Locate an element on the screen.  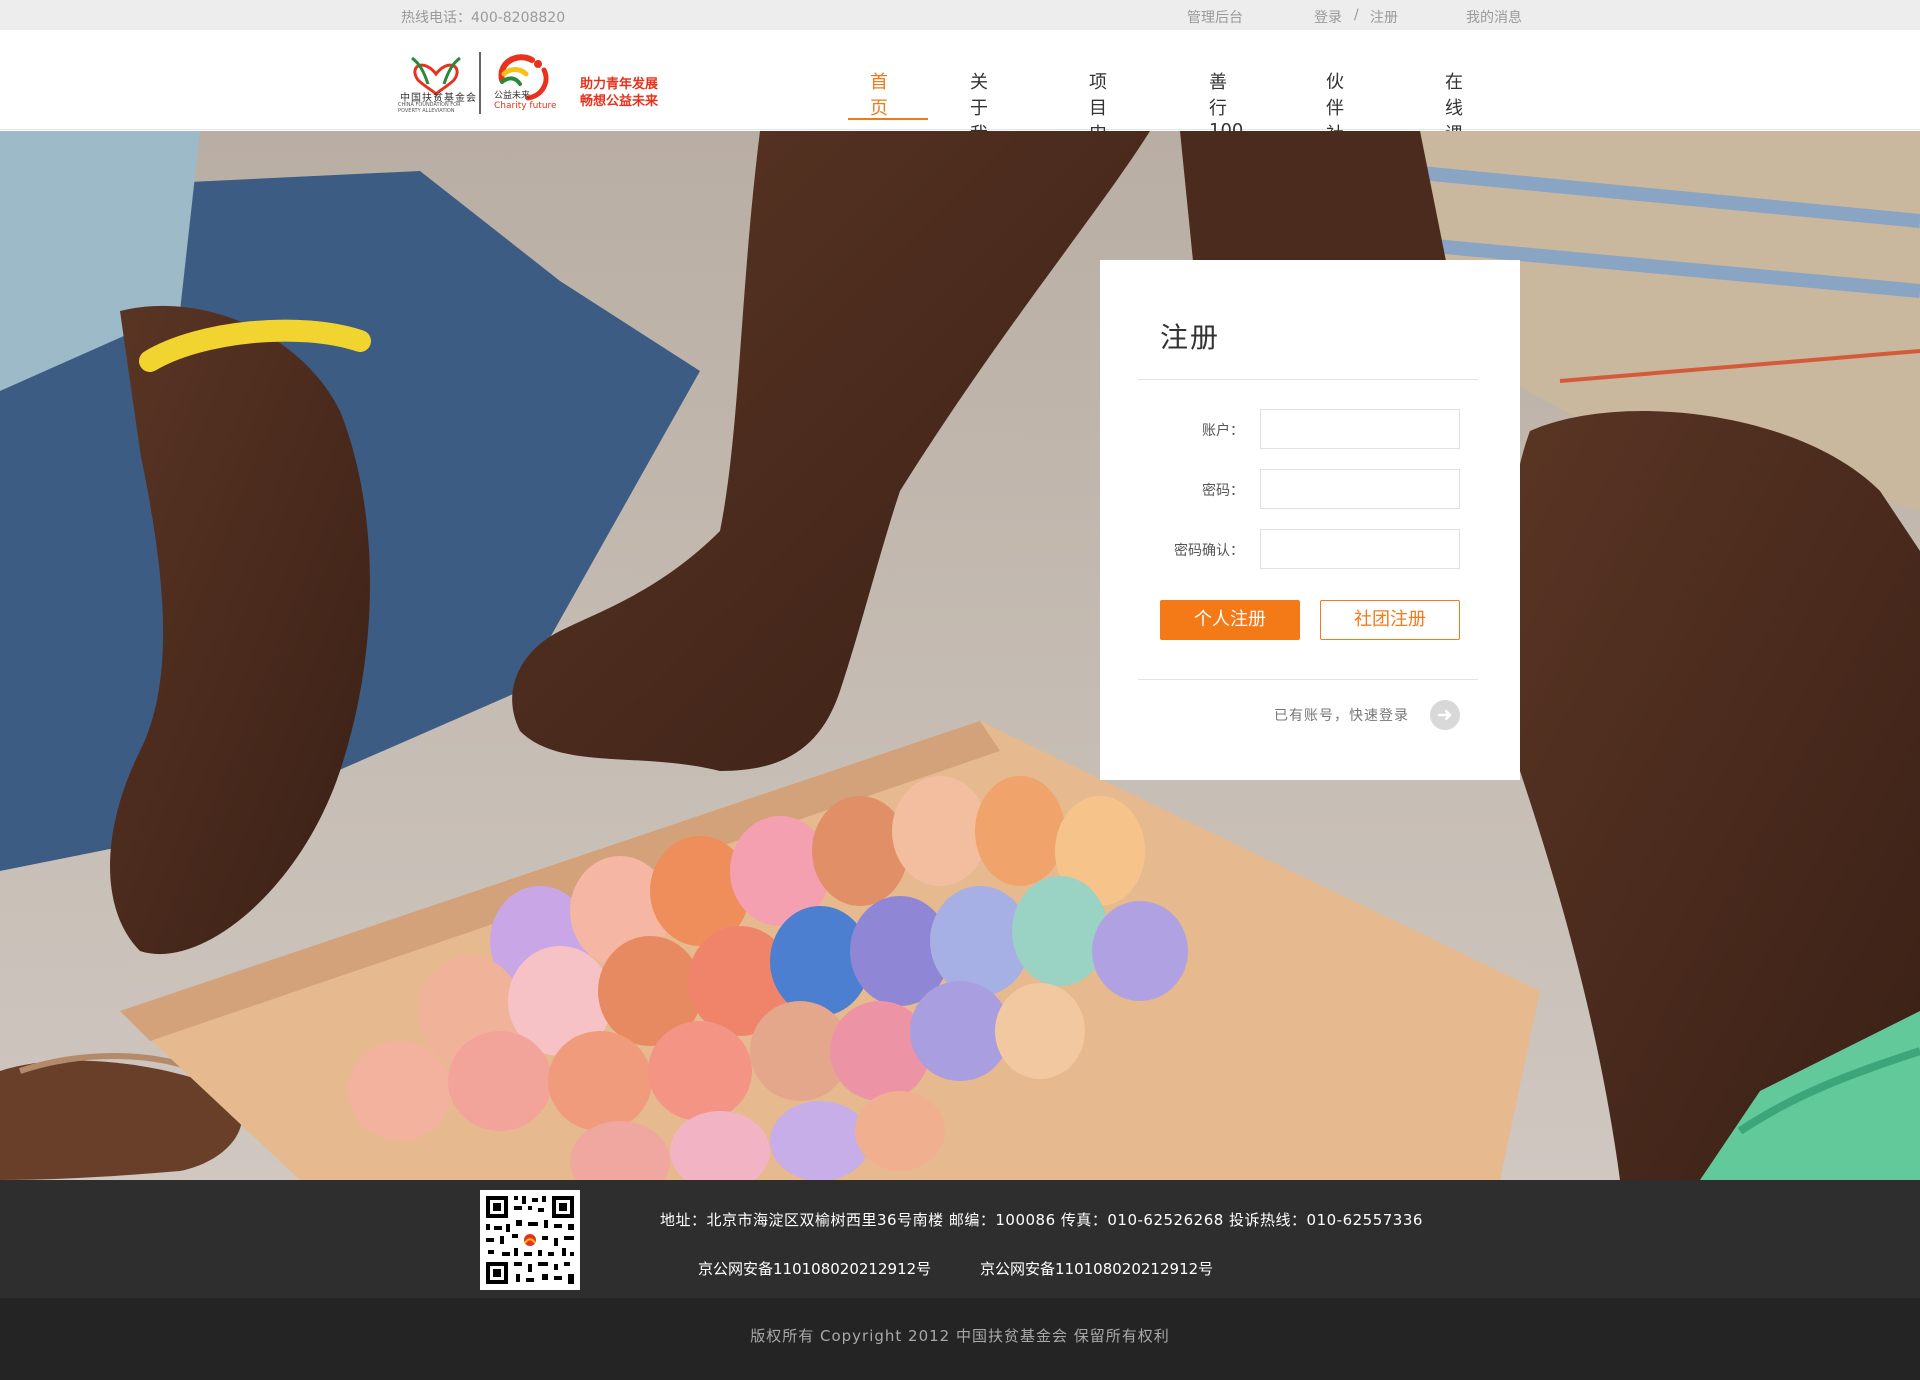
password-input is located at coordinates (1360, 489).